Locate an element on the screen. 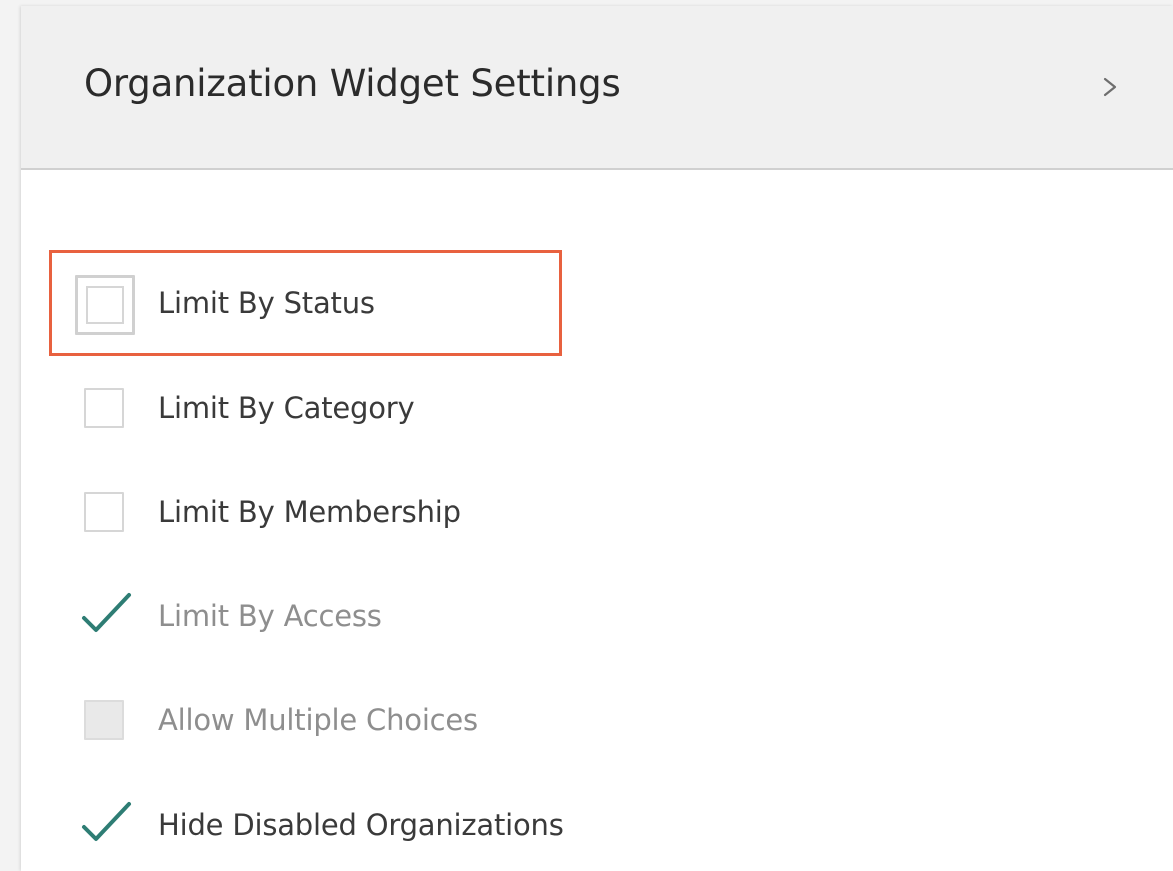 This screenshot has height=871, width=1173. limit-by-membership-checkbox is located at coordinates (104, 512).